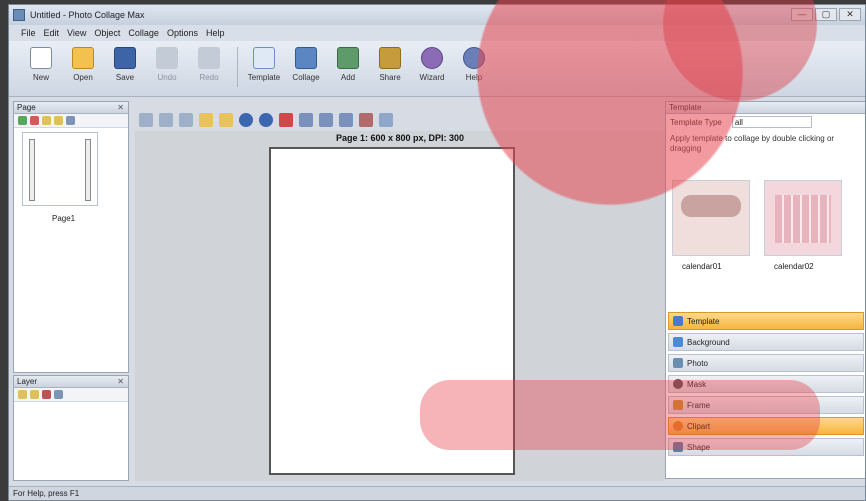 Image resolution: width=866 pixels, height=501 pixels. I want to click on menu-file: File, so click(28, 33).